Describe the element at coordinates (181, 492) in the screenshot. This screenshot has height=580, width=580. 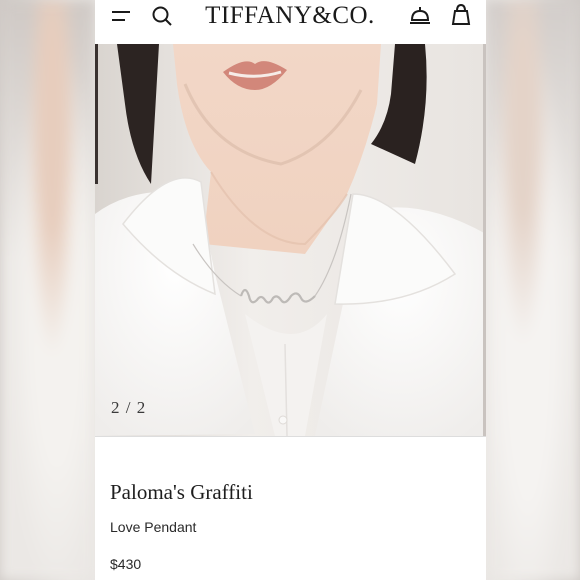
I see `product-name: Paloma's Graffiti` at that location.